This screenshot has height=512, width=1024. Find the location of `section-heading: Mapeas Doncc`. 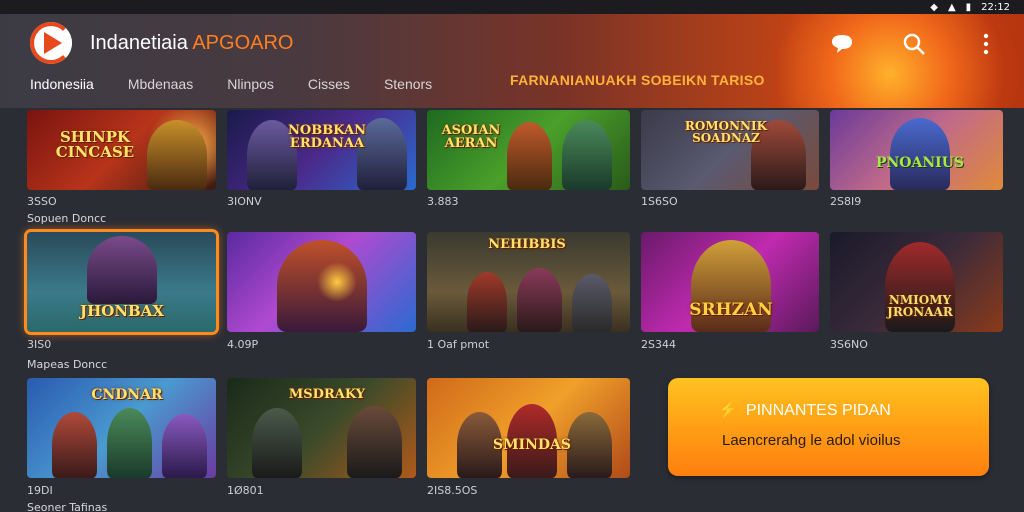

section-heading: Mapeas Doncc is located at coordinates (67, 364).